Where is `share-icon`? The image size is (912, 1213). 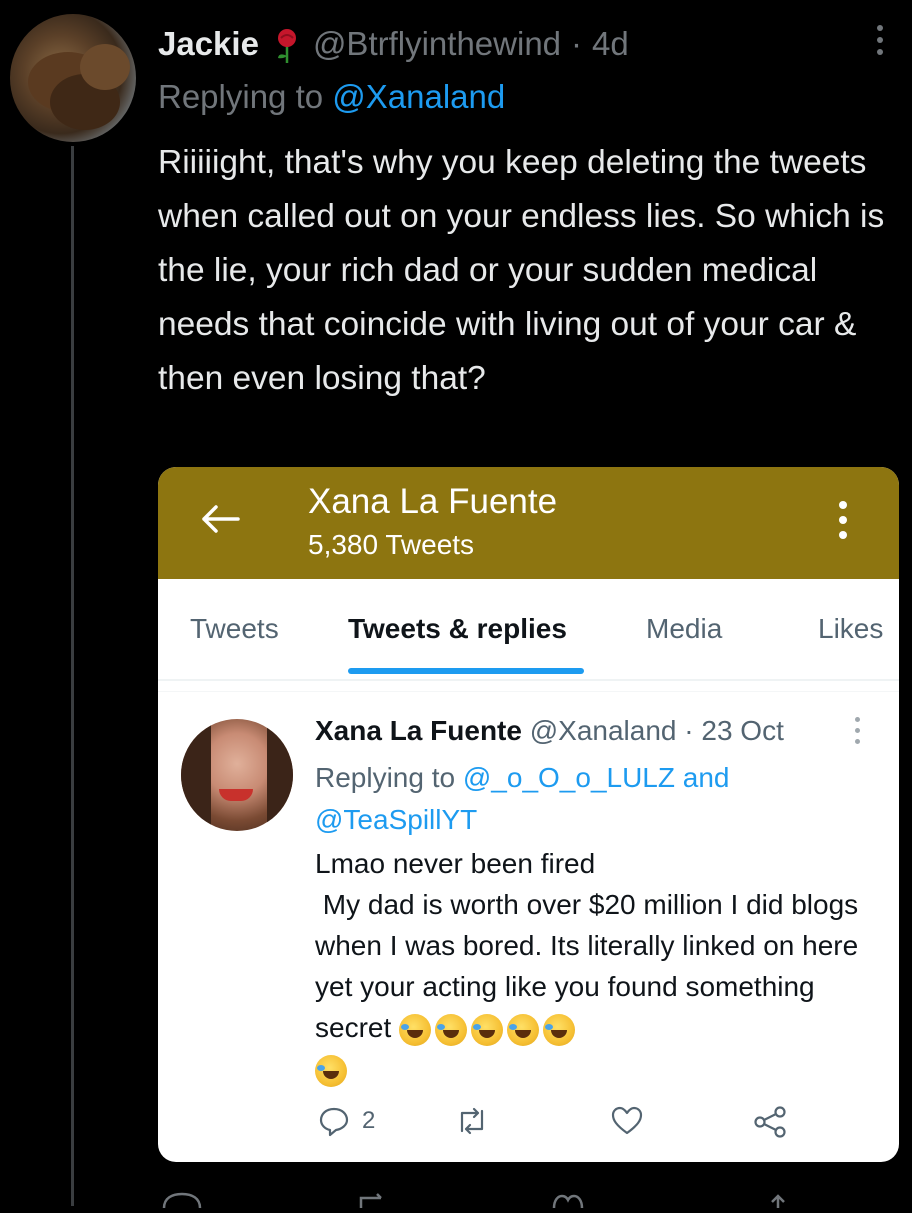 share-icon is located at coordinates (770, 1122).